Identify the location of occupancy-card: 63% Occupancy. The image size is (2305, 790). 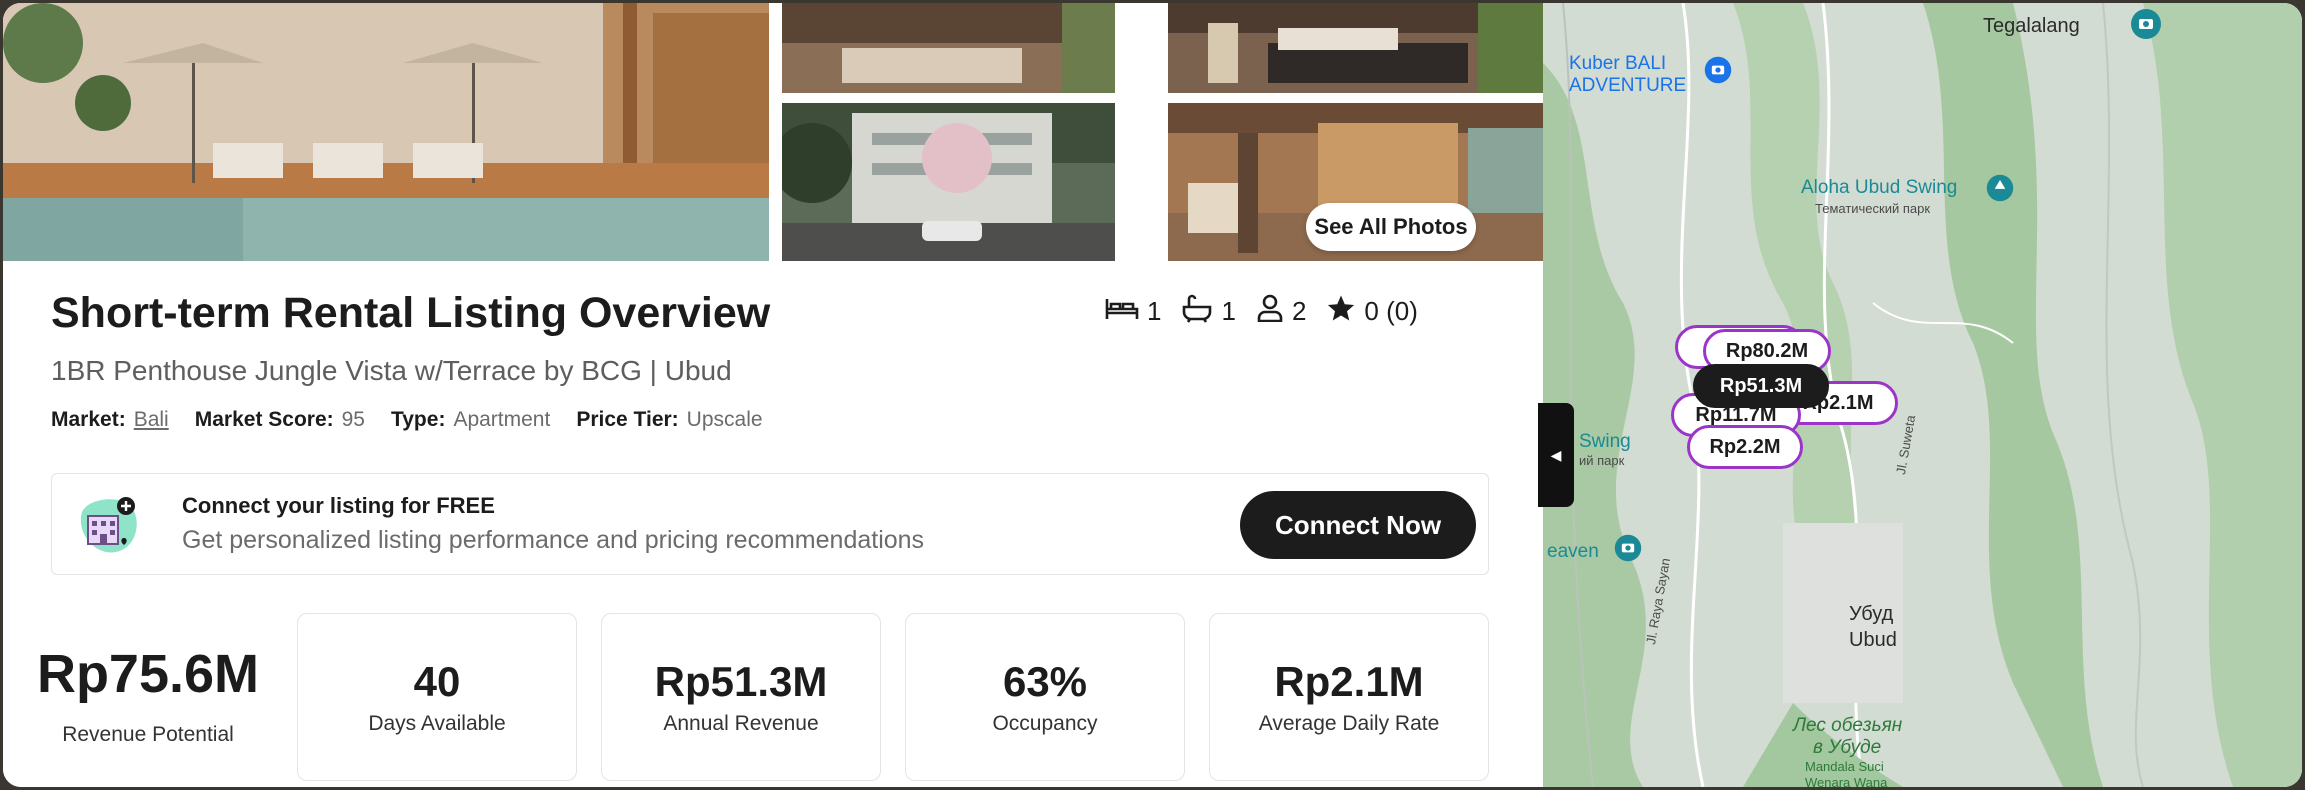
(1045, 697).